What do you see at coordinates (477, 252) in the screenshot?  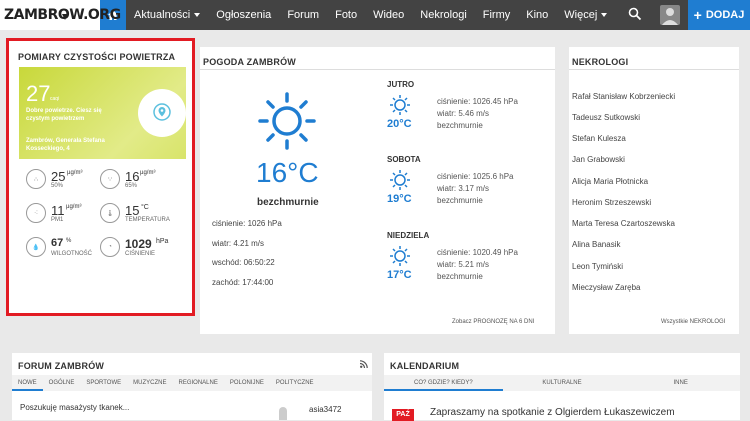 I see `forecast-pressure: ciśnienie: 1020.49 hPa` at bounding box center [477, 252].